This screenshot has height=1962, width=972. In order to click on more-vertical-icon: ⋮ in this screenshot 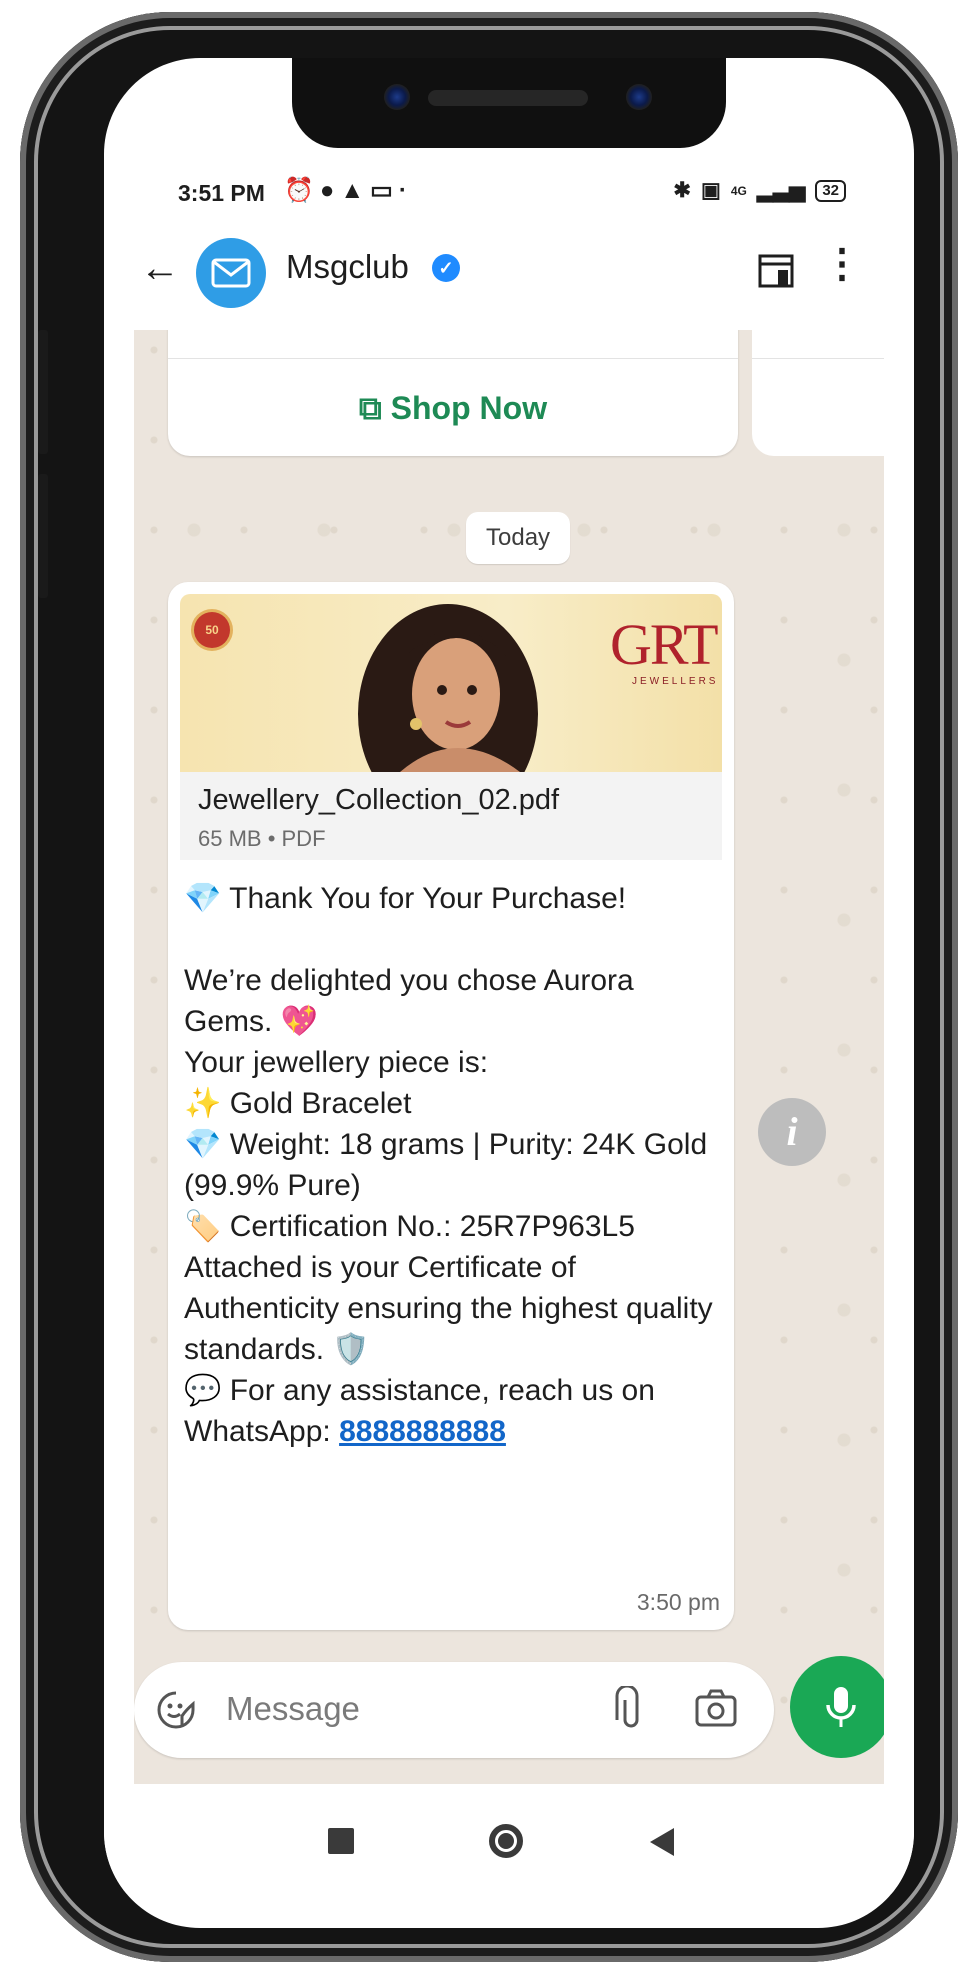, I will do `click(842, 264)`.